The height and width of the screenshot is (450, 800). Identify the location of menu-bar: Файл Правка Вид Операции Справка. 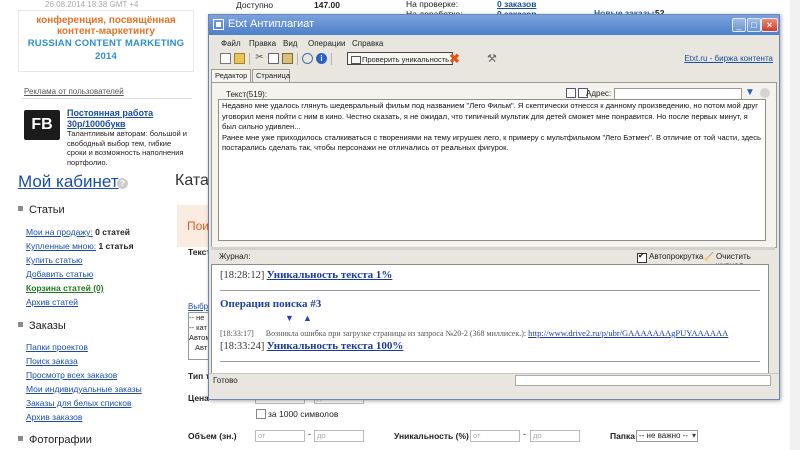
(494, 43).